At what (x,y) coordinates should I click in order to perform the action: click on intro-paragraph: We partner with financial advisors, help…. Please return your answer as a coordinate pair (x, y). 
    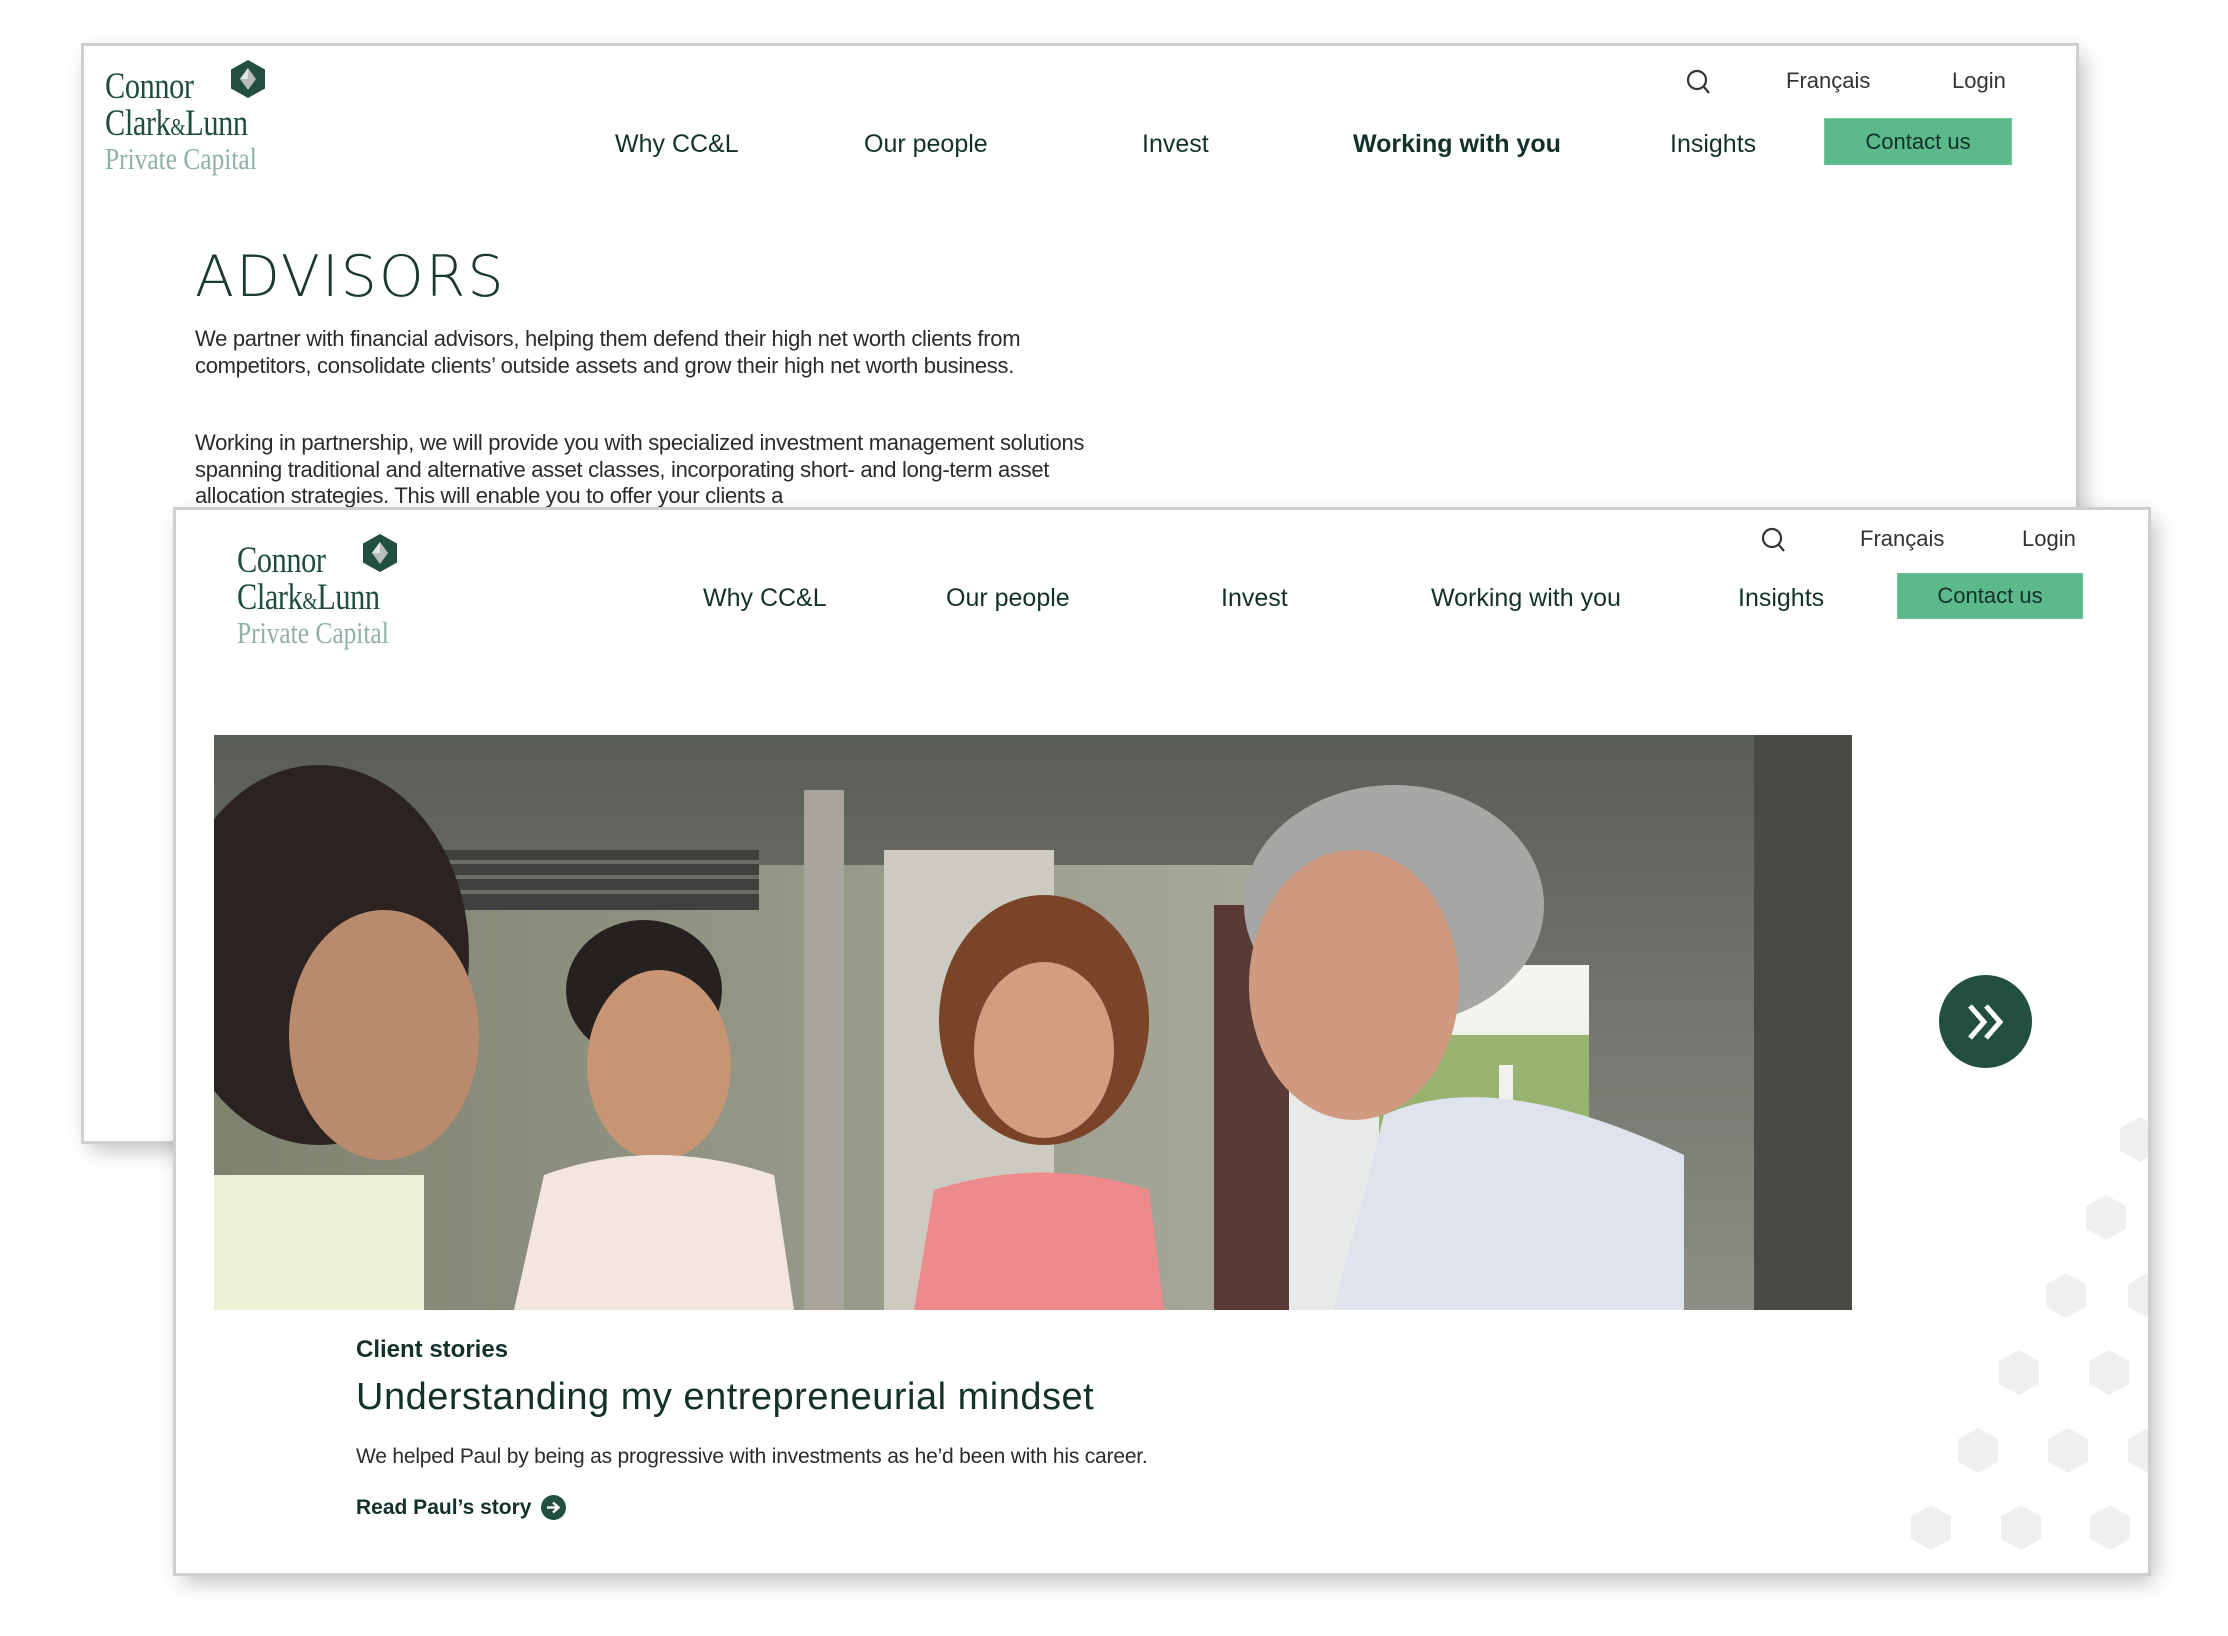
    Looking at the image, I should click on (608, 352).